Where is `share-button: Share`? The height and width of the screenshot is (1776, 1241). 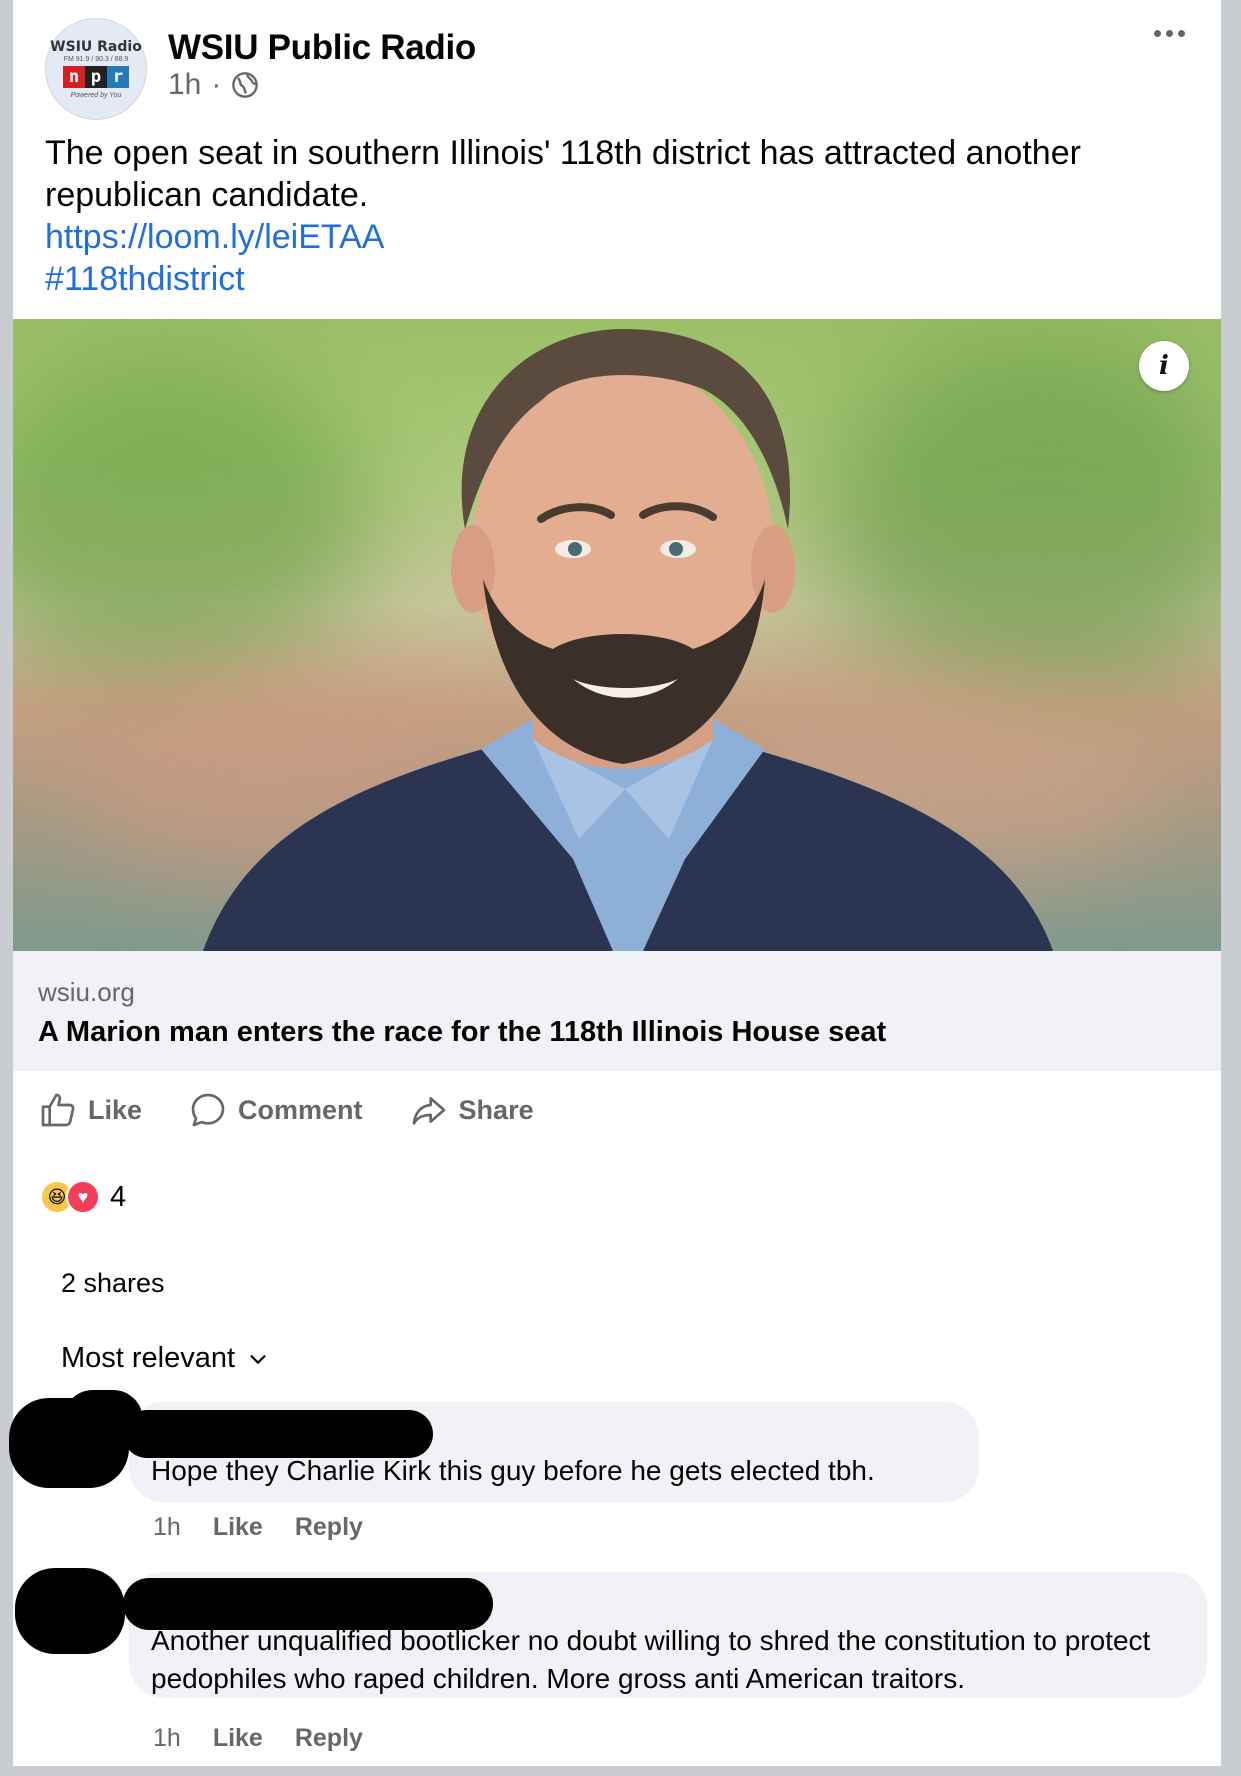 share-button: Share is located at coordinates (471, 1110).